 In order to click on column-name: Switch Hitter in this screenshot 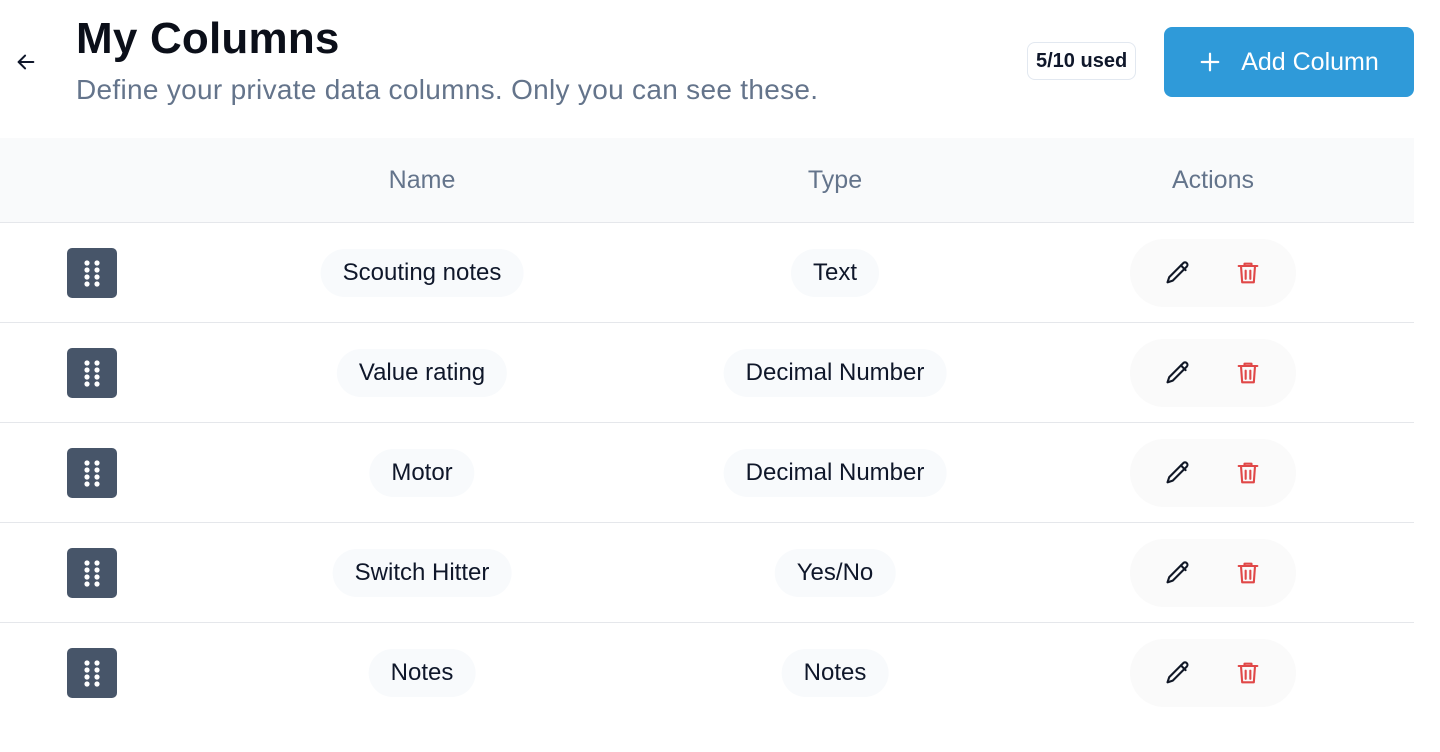, I will do `click(422, 573)`.